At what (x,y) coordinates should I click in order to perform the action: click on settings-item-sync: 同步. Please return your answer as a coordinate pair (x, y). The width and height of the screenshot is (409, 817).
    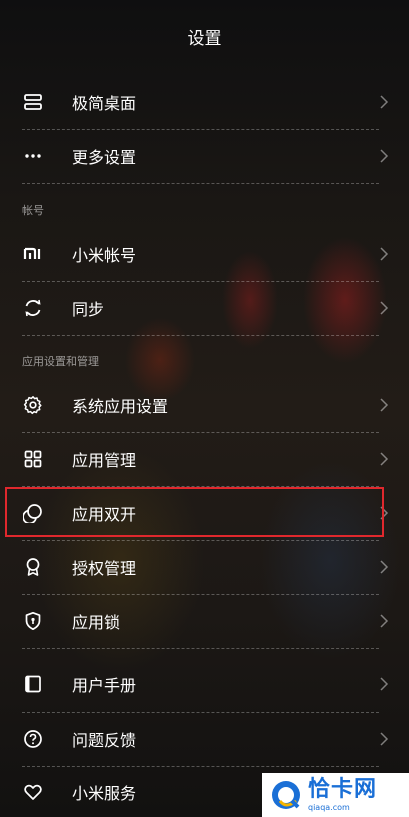
    Looking at the image, I should click on (205, 308).